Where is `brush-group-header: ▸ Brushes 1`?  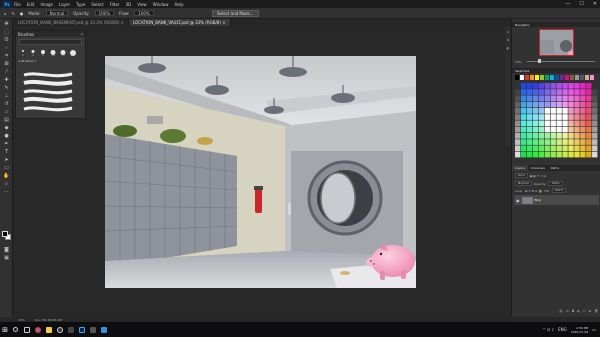 brush-group-header: ▸ Brushes 1 is located at coordinates (50, 61).